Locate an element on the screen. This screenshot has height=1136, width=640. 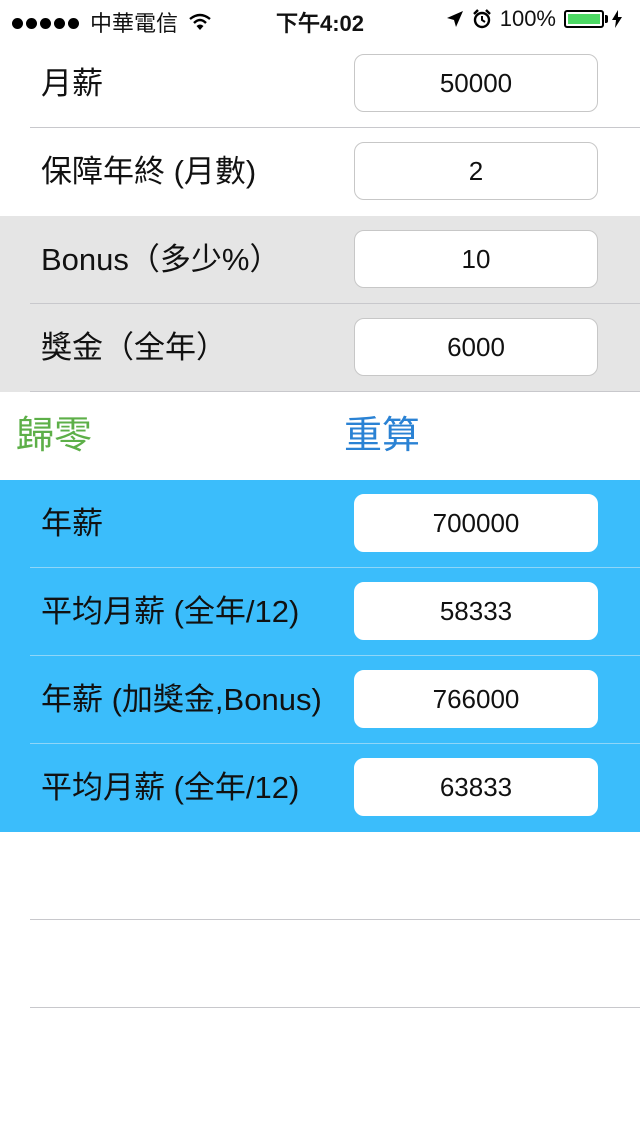
annual-salary-with-bonus-value: 766000 is located at coordinates (476, 699).